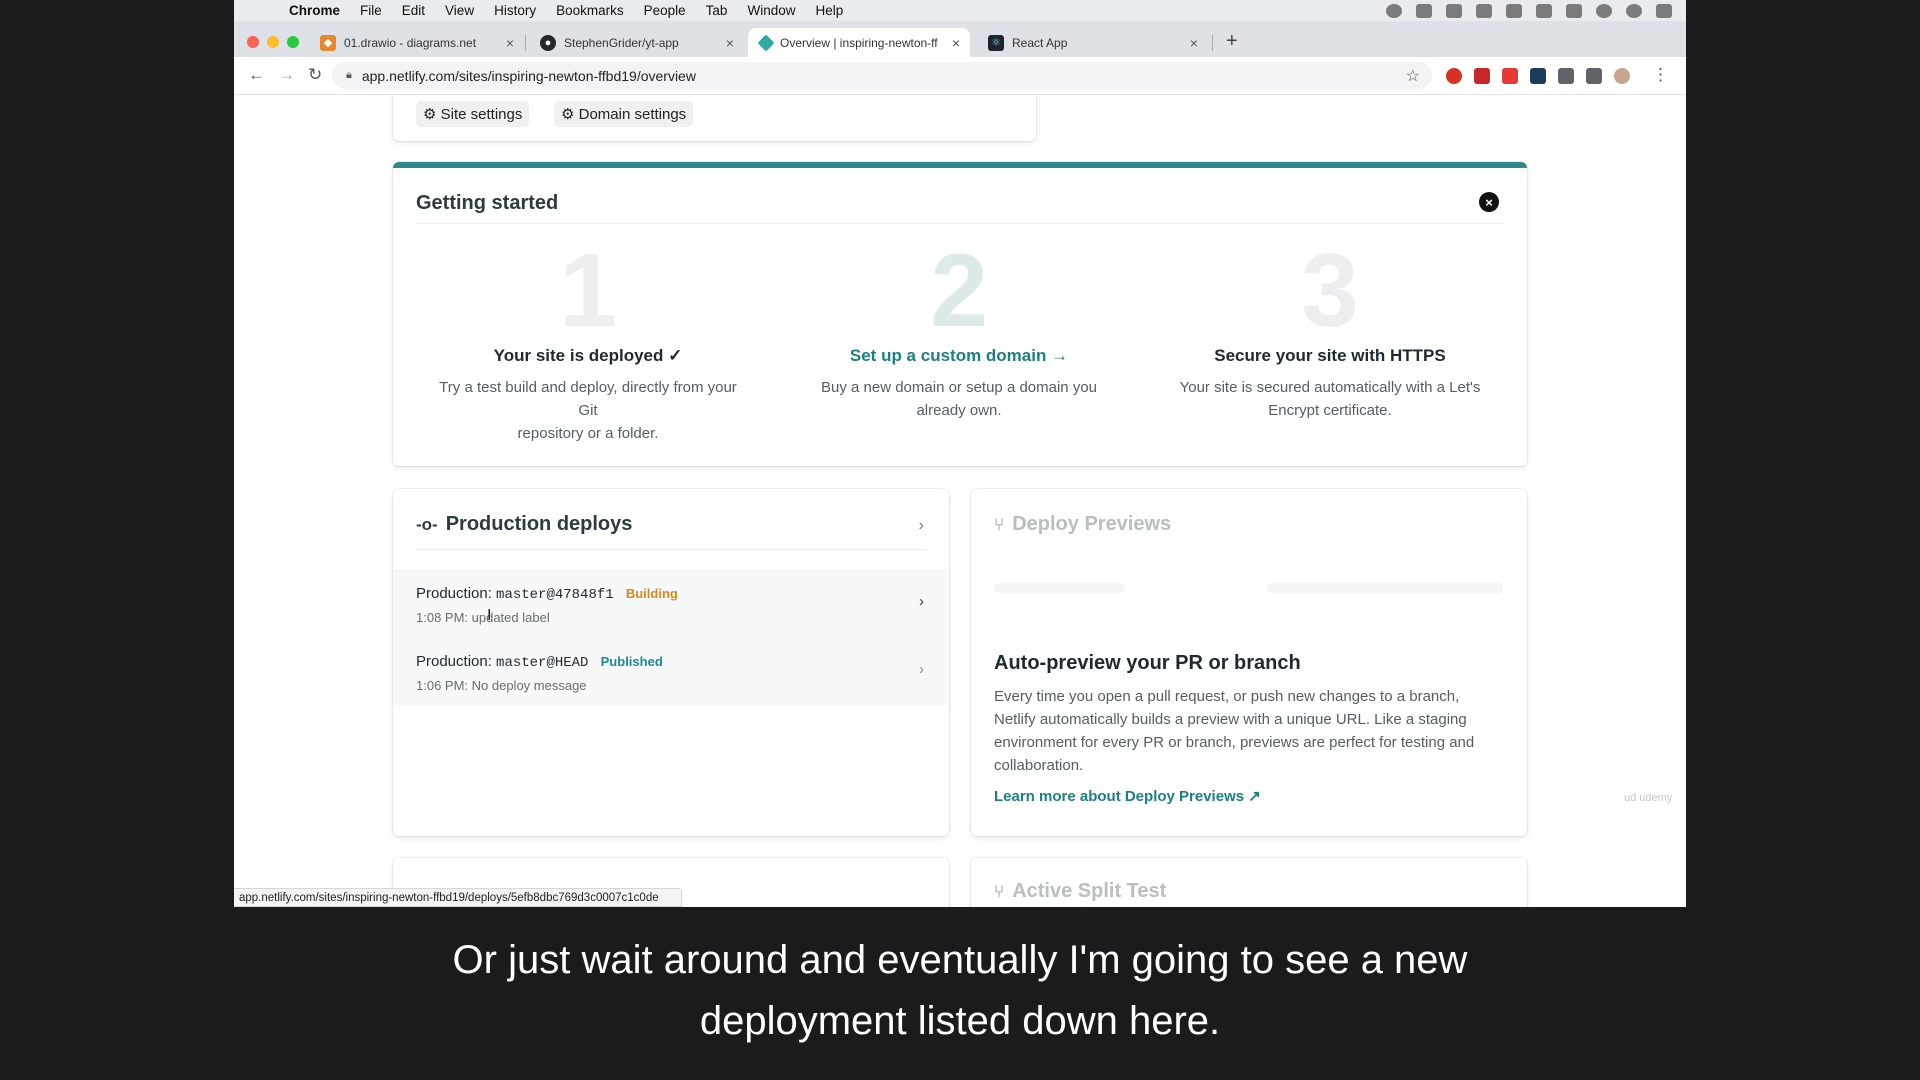 This screenshot has width=1920, height=1080. What do you see at coordinates (996, 42) in the screenshot?
I see `react-icon: ⚛` at bounding box center [996, 42].